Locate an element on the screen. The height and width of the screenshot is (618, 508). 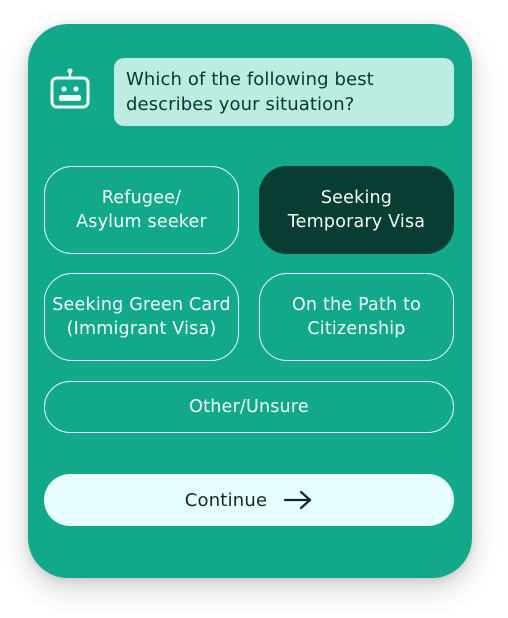
option-refugee-asylum: Refugee/ Asylum seeker is located at coordinates (141, 210).